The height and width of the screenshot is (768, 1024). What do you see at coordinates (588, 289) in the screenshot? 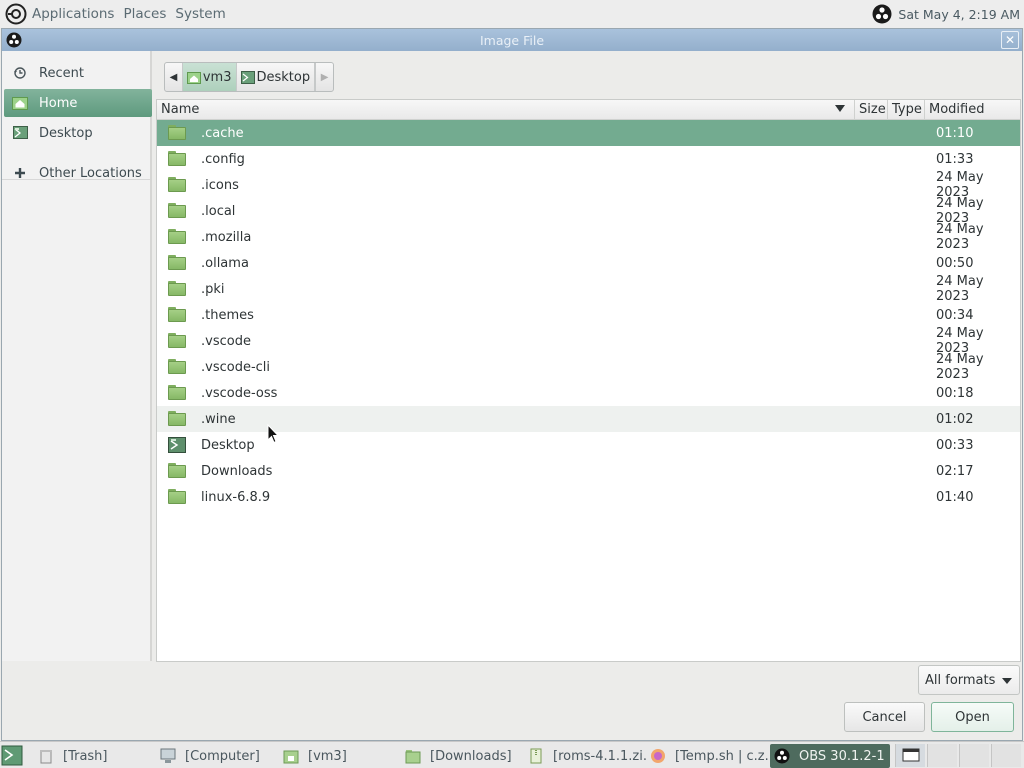
I see `file-row: .pki 24 May 2023` at bounding box center [588, 289].